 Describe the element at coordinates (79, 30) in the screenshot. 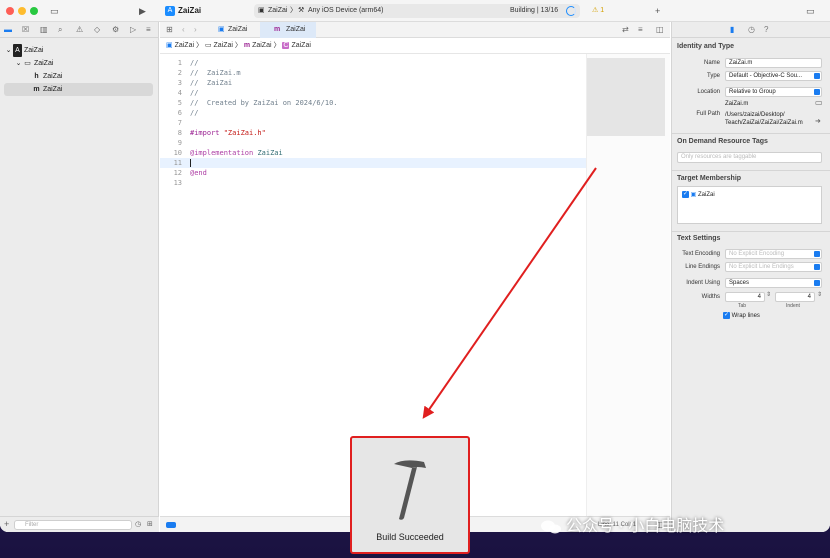

I see `issue-tab-icon: ⚠` at that location.